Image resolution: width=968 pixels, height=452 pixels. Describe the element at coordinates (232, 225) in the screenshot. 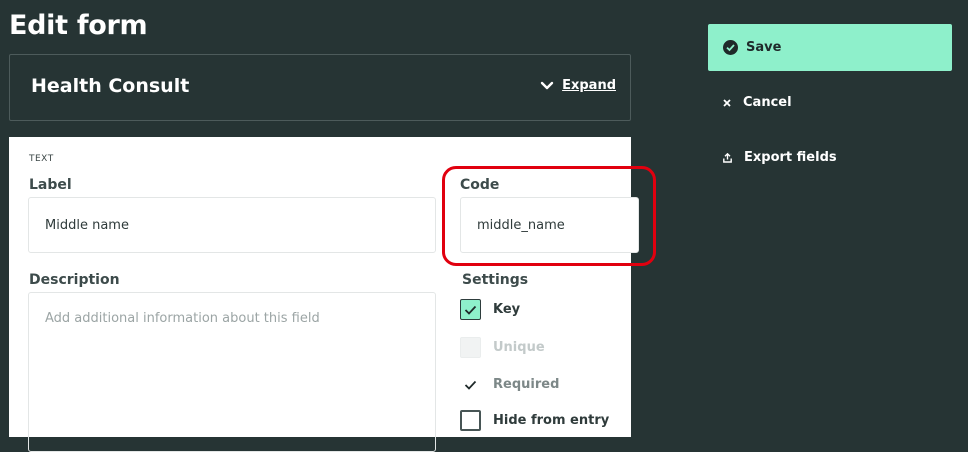

I see `label-input: Middle name` at that location.